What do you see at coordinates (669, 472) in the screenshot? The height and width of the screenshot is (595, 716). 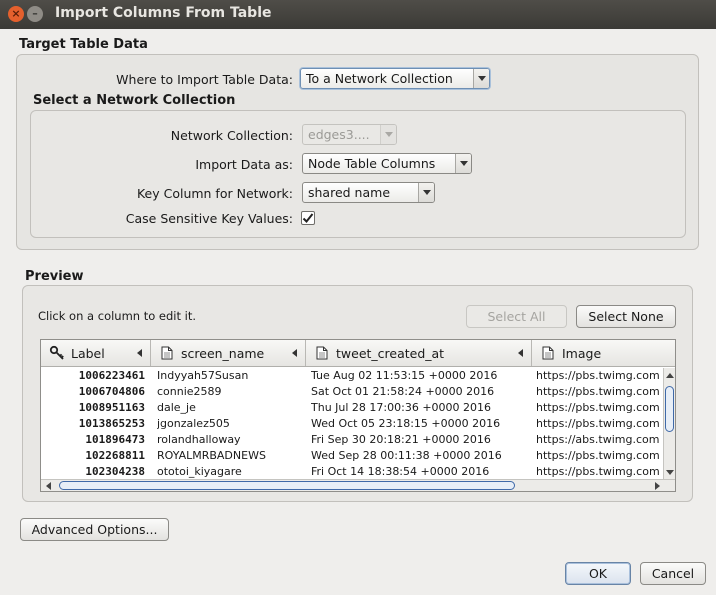 I see `scroll-down-icon` at bounding box center [669, 472].